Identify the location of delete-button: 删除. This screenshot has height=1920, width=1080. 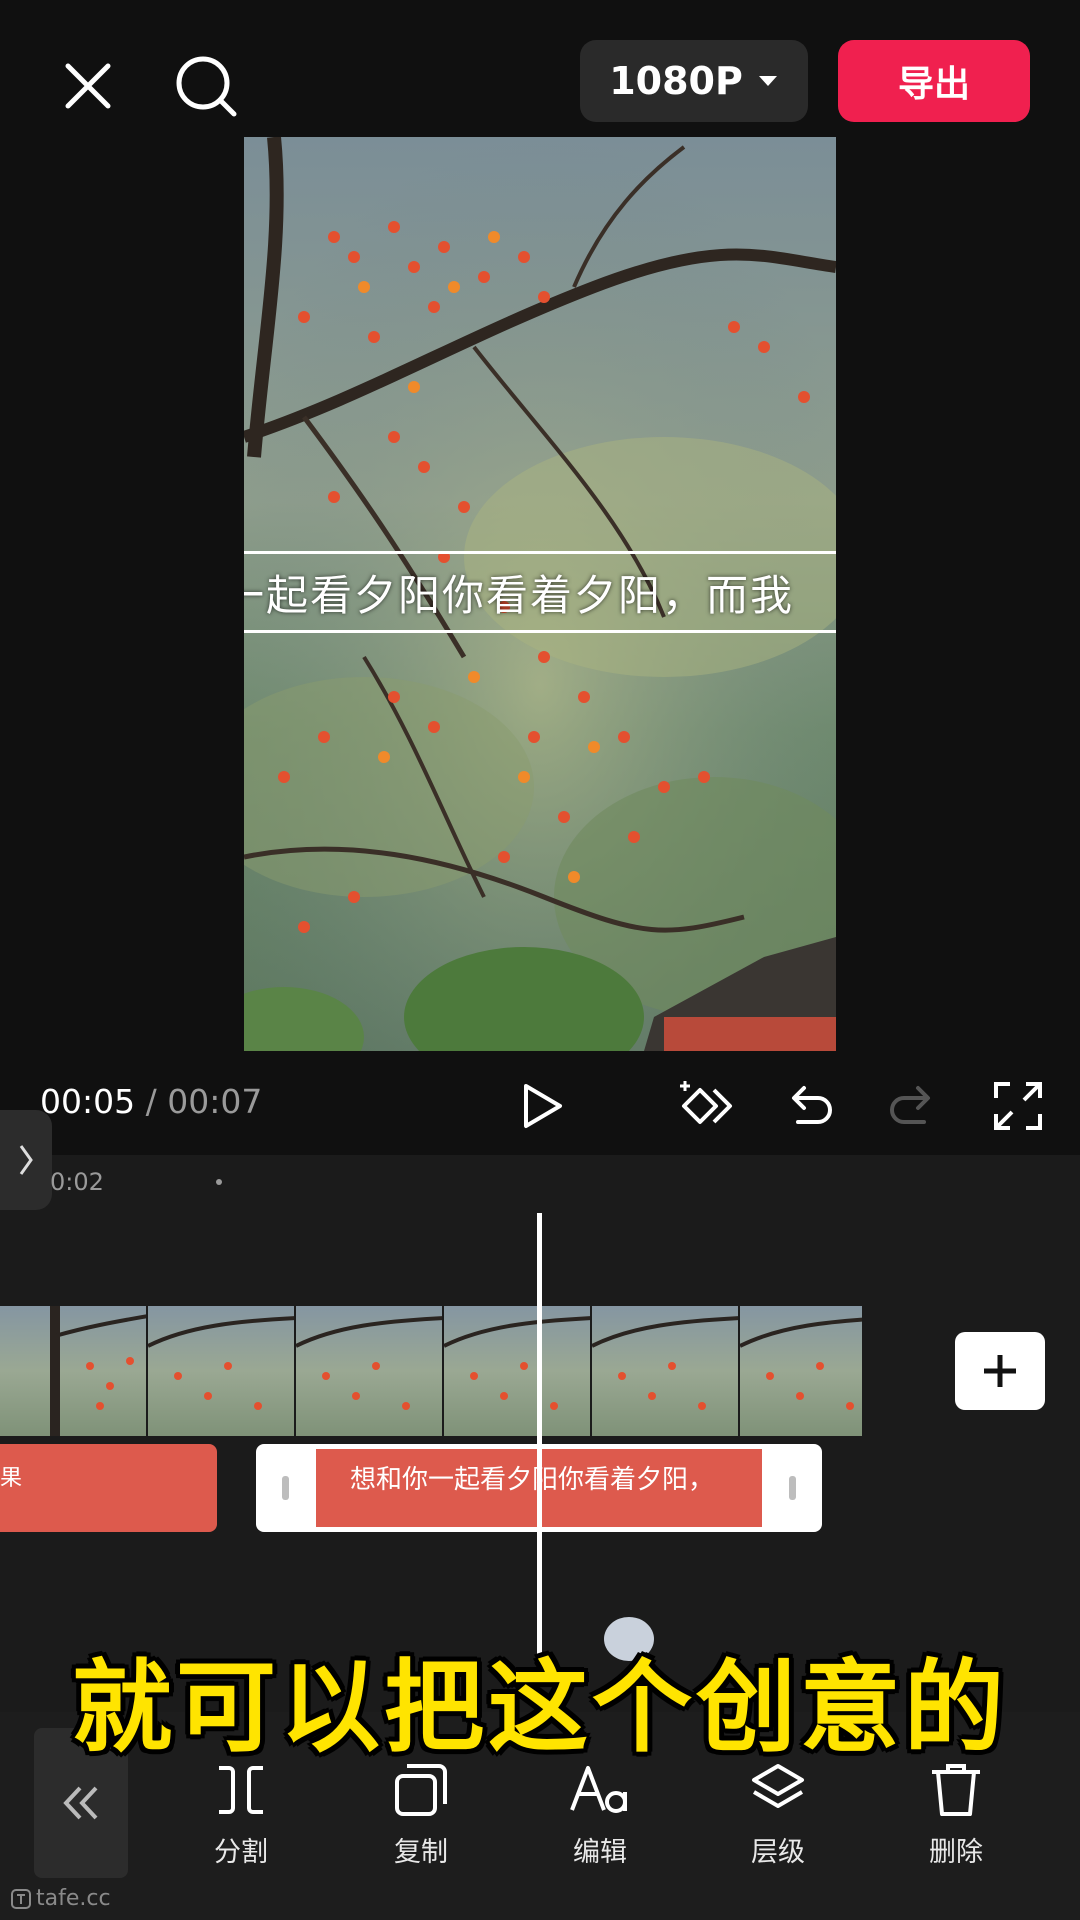
(956, 1820).